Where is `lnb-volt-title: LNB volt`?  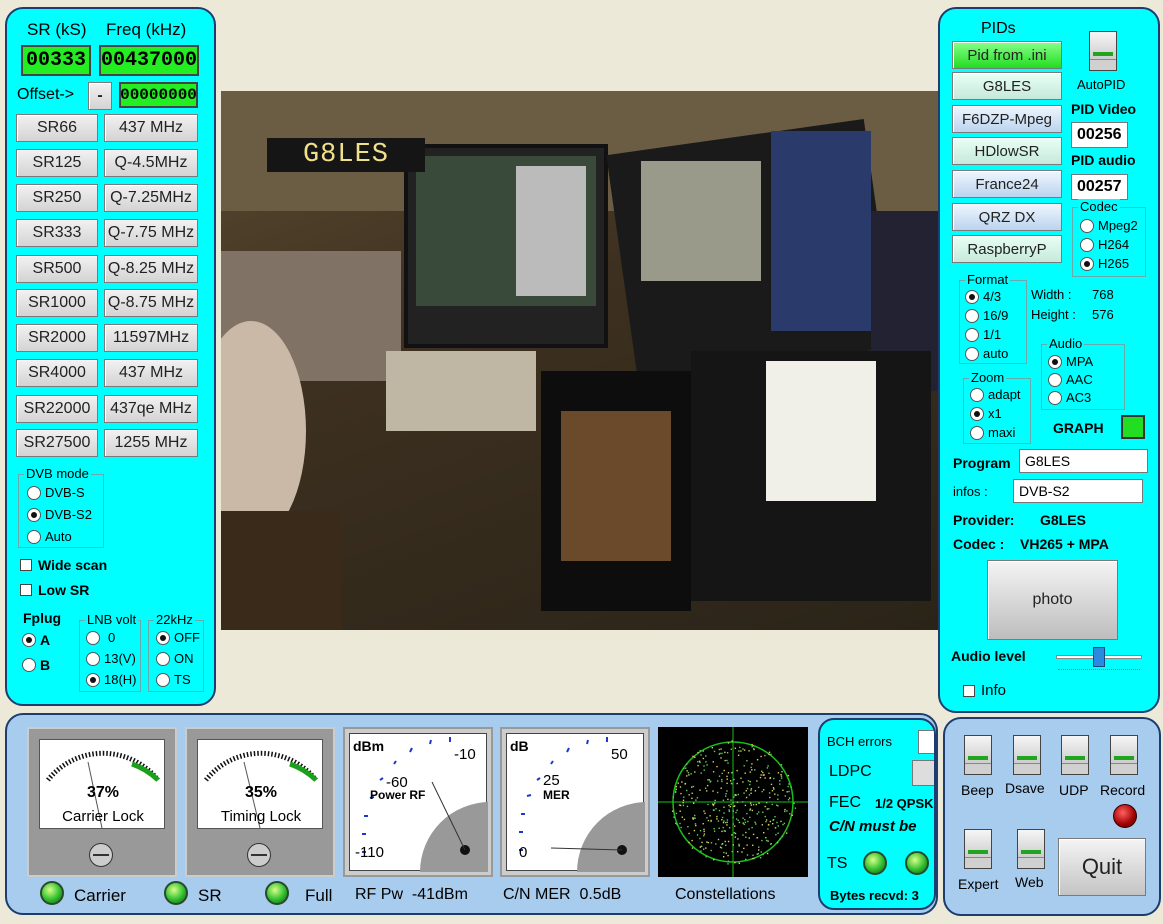 lnb-volt-title: LNB volt is located at coordinates (112, 619).